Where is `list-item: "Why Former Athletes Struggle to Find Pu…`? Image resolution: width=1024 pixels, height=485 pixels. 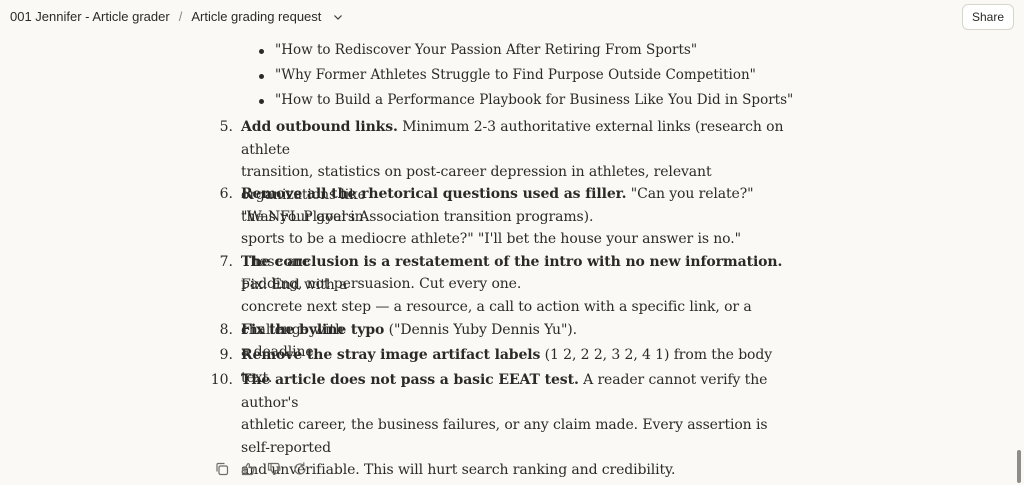 list-item: "Why Former Athletes Struggle to Find Pu… is located at coordinates (507, 75).